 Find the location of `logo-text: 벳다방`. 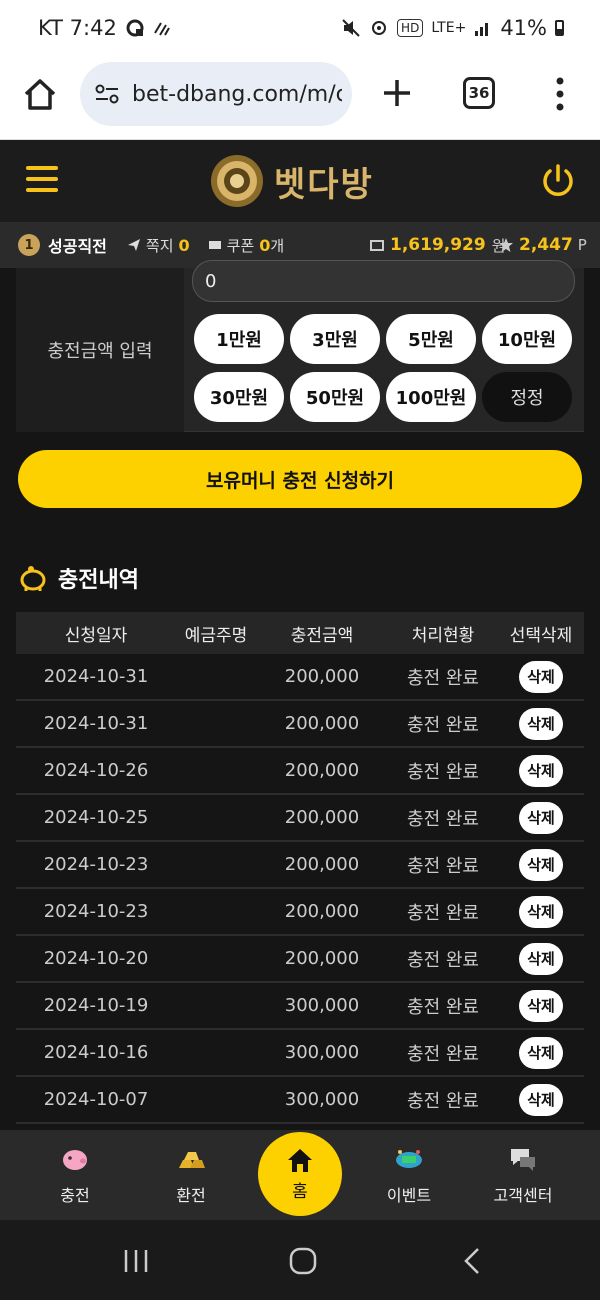

logo-text: 벳다방 is located at coordinates (324, 184).